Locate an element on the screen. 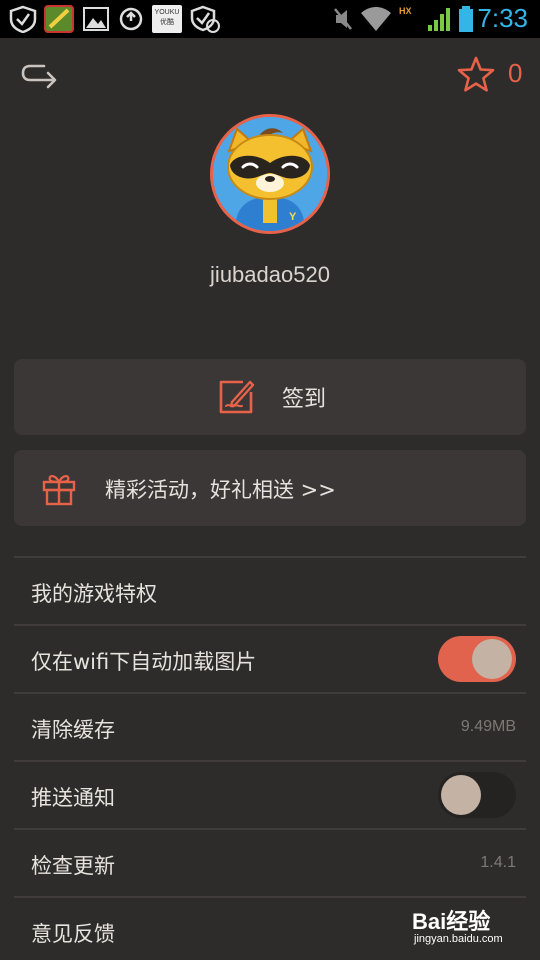 The image size is (540, 960). signal-label: HX is located at coordinates (405, 11).